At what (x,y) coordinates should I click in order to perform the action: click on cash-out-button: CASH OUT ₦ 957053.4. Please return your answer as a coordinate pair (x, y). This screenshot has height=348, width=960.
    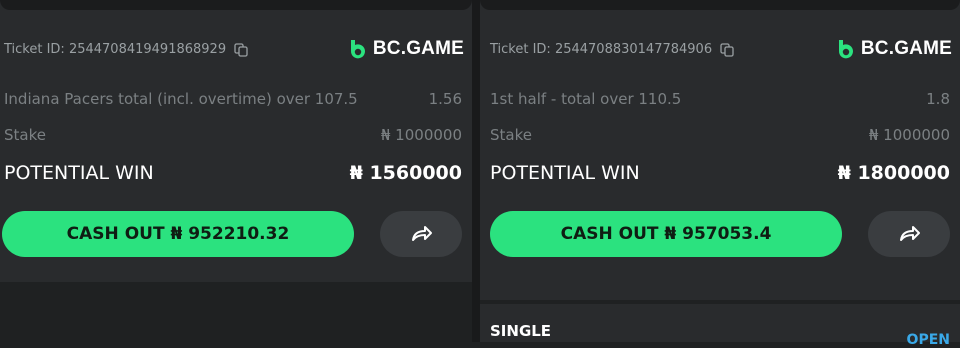
    Looking at the image, I should click on (666, 234).